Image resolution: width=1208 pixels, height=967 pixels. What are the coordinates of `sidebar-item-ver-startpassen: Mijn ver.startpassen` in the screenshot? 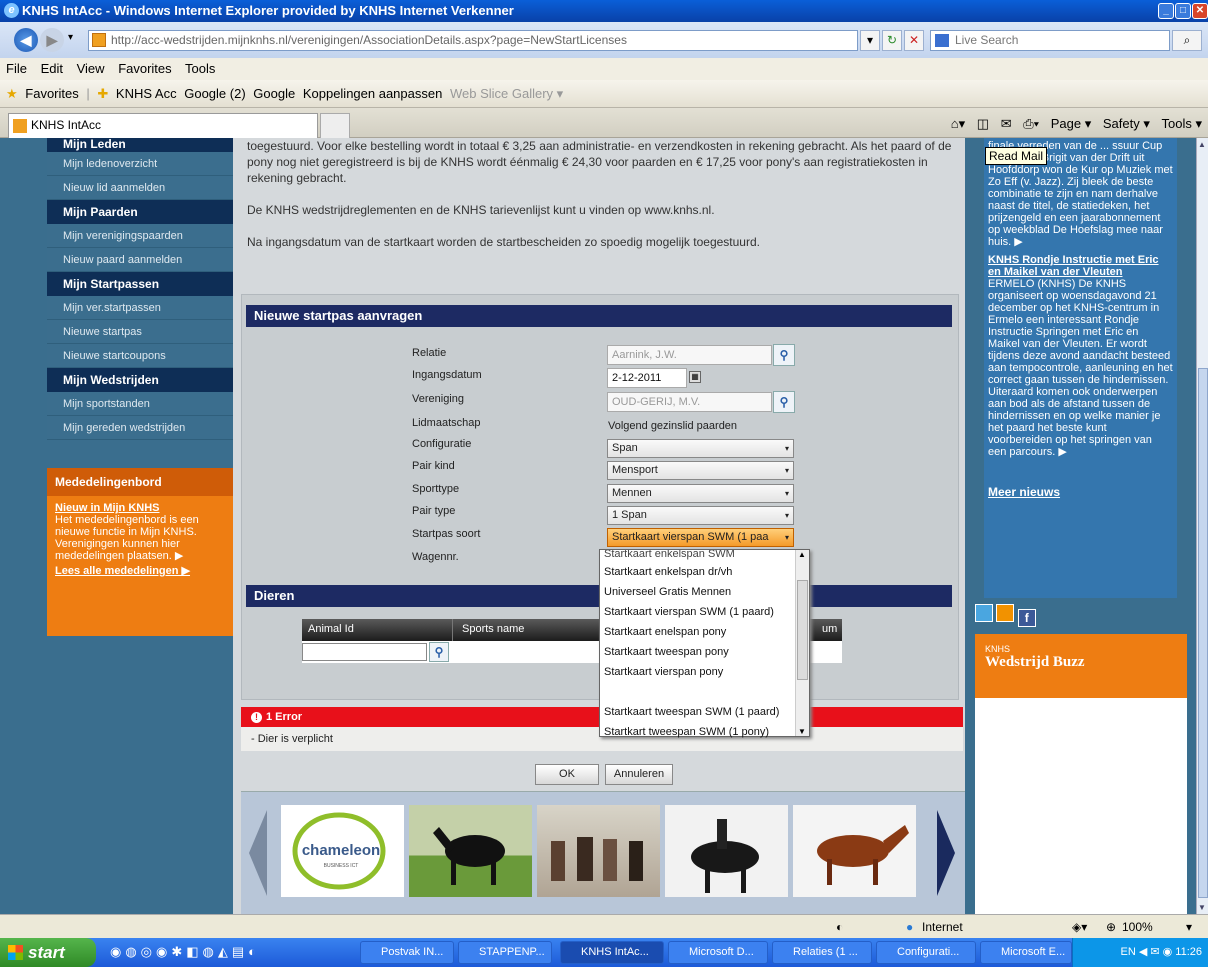 It's located at (140, 308).